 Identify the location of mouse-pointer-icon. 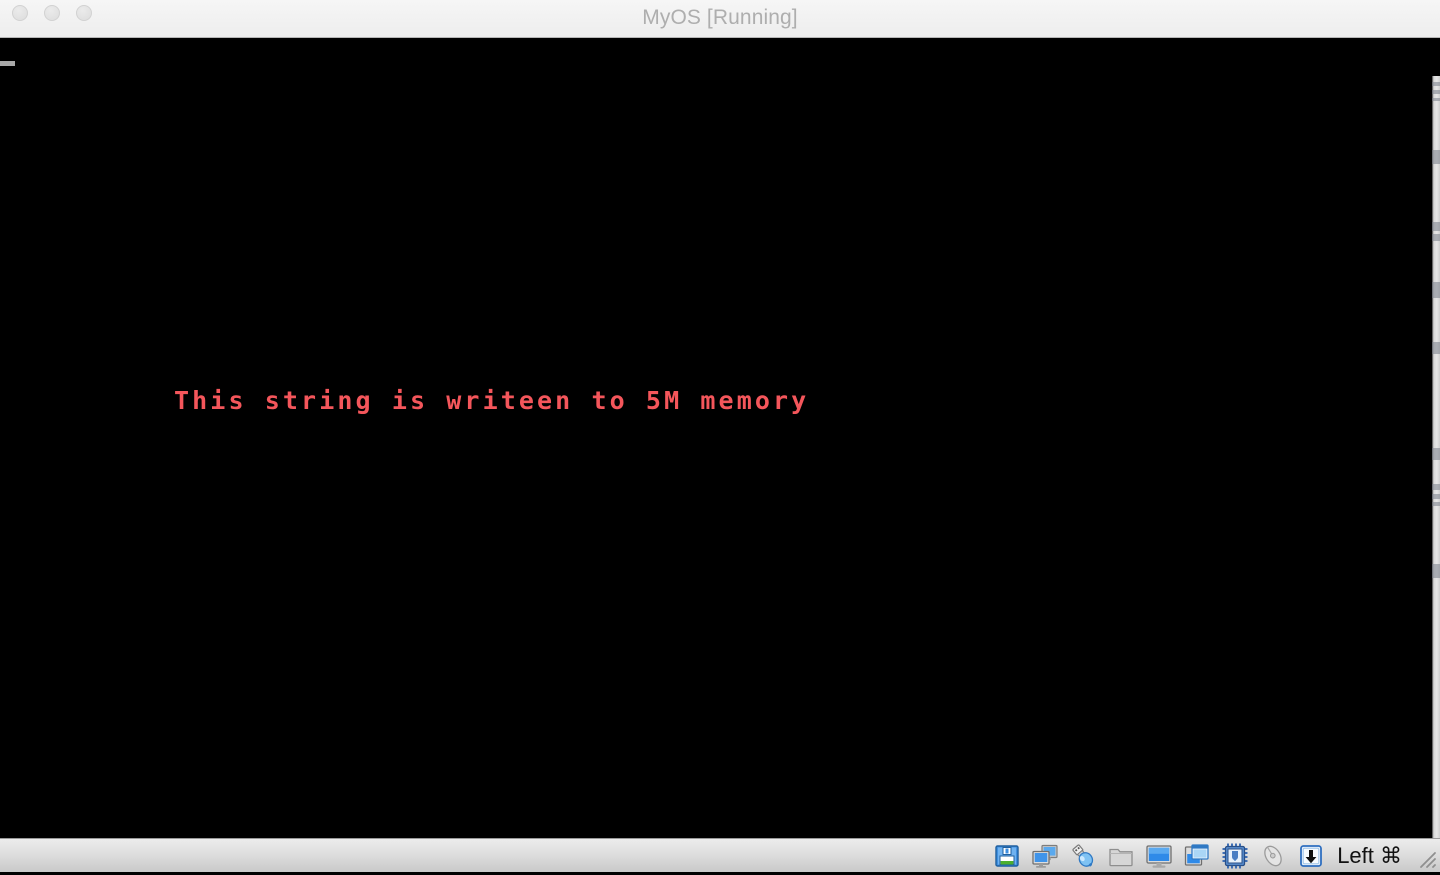
(1273, 856).